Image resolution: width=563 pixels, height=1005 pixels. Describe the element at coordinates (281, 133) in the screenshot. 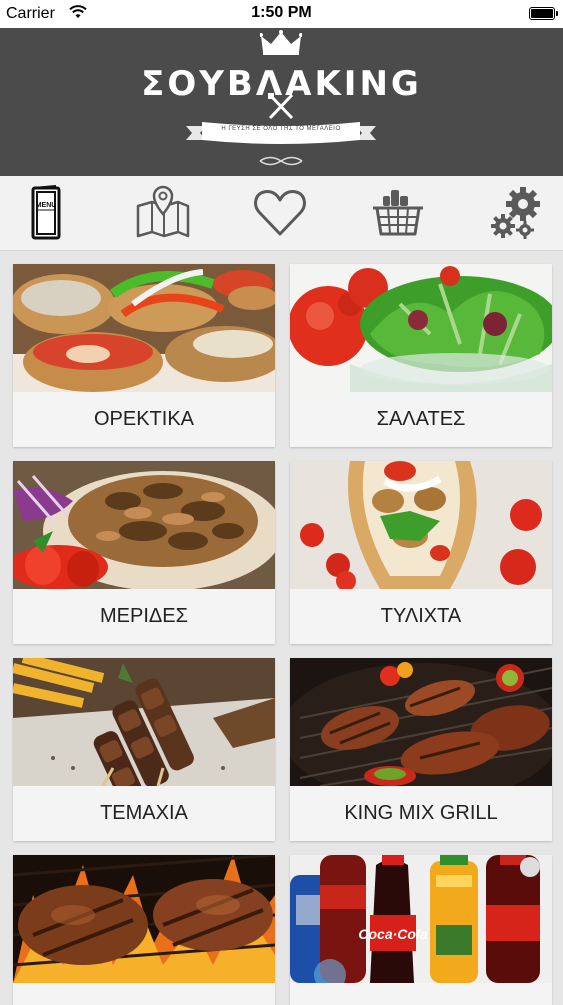

I see `tagline-ribbon` at that location.